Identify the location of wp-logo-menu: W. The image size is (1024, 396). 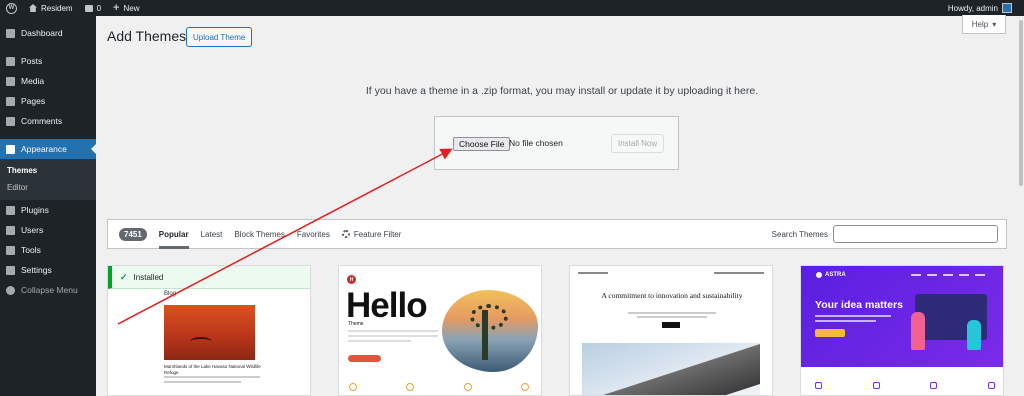
(11, 8).